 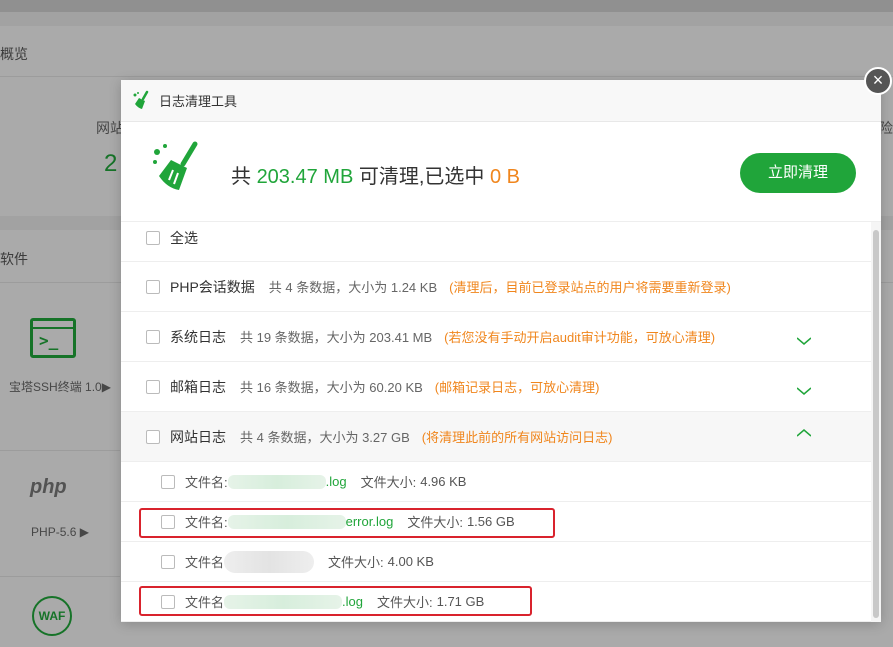 I want to click on summary-prefix: 共, so click(x=241, y=177).